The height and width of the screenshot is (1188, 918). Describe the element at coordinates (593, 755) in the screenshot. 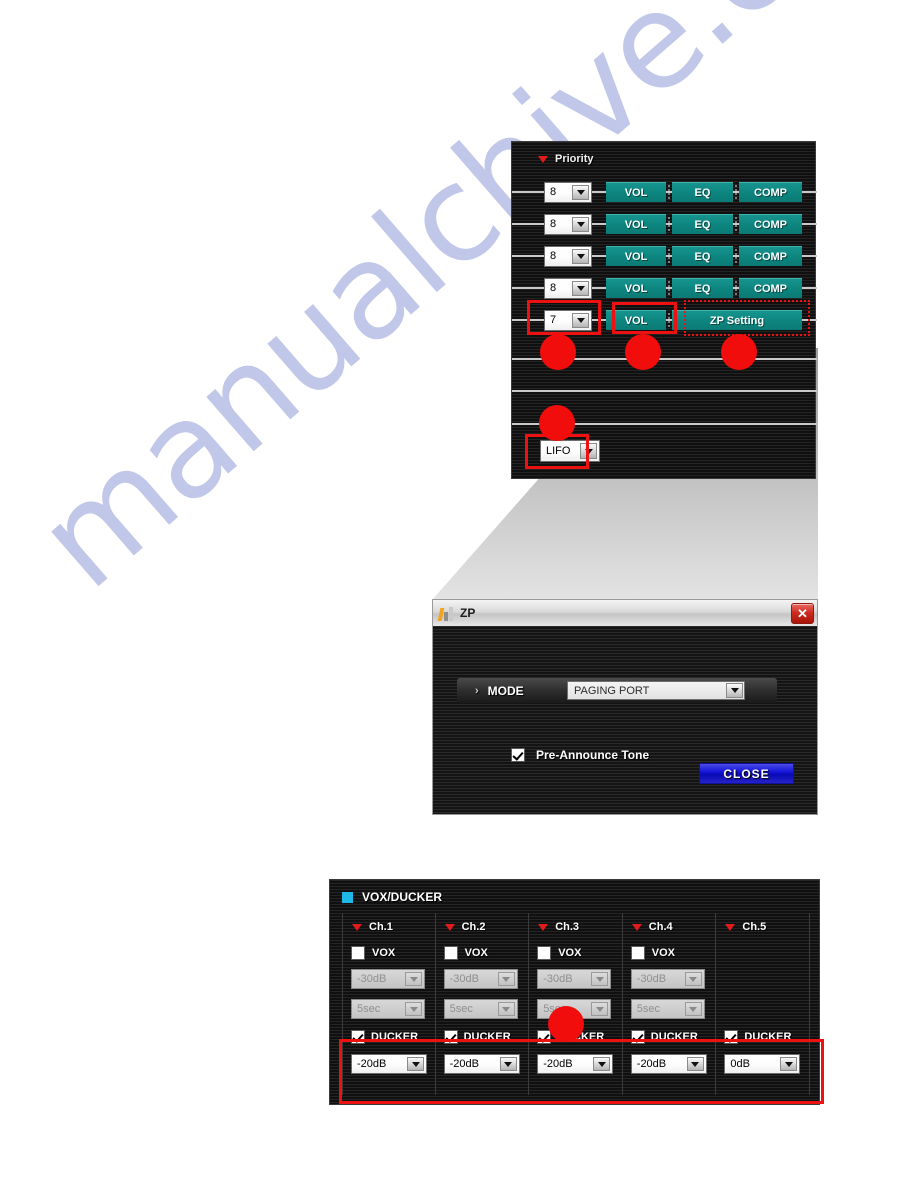

I see `pre-announce-label: Pre-Announce Tone` at that location.